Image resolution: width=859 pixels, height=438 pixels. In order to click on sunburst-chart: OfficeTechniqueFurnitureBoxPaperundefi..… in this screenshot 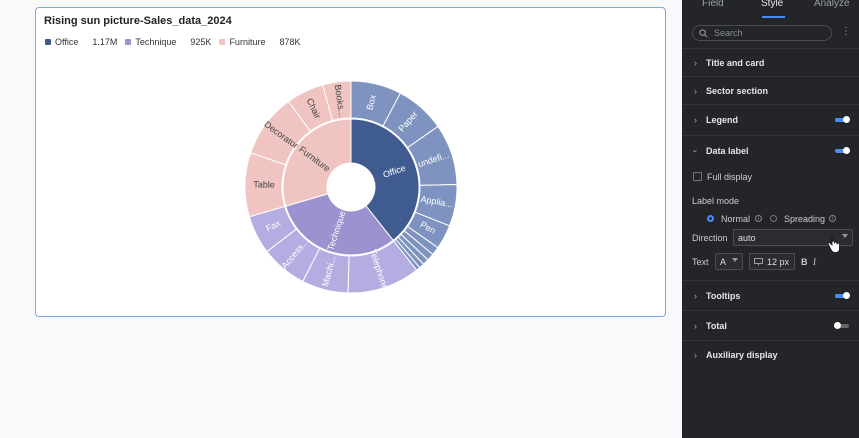, I will do `click(351, 187)`.